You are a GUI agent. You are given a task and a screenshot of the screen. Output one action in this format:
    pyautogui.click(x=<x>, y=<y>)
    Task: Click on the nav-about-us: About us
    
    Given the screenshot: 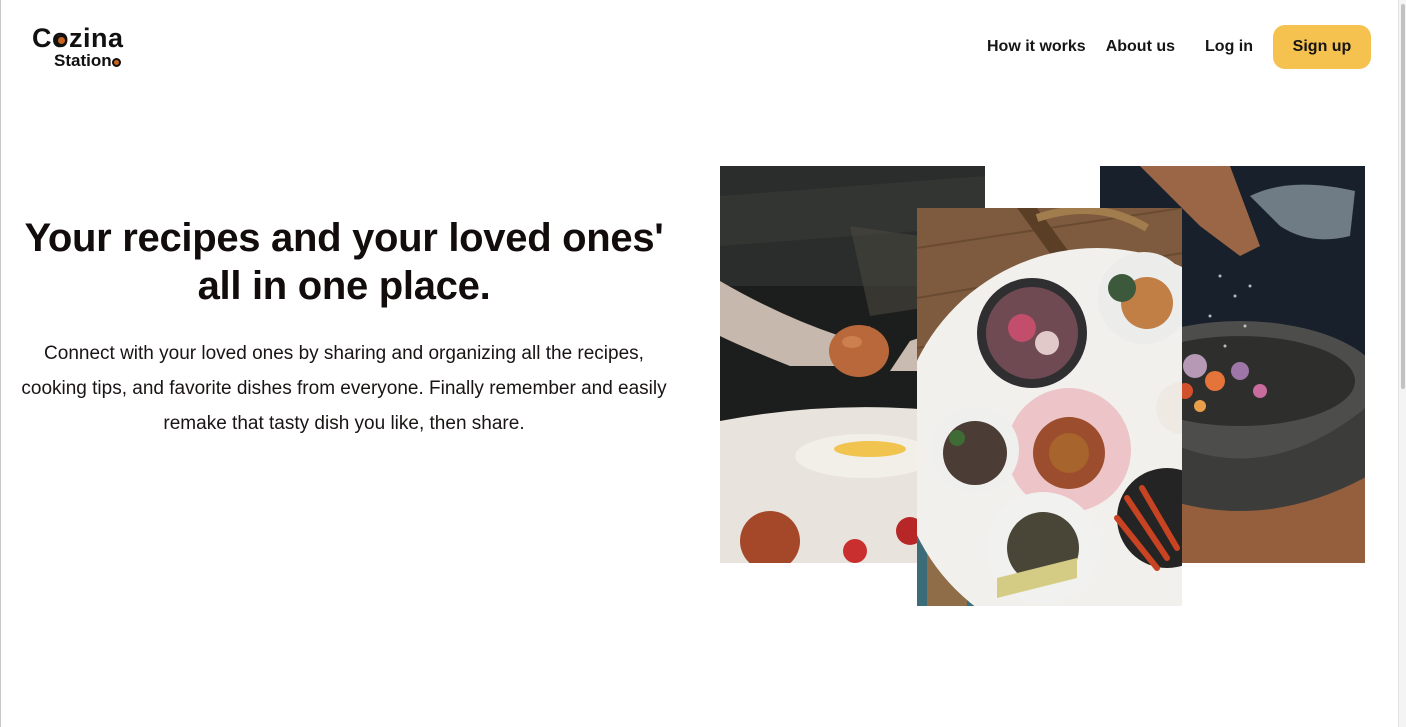 What is the action you would take?
    pyautogui.click(x=1140, y=47)
    